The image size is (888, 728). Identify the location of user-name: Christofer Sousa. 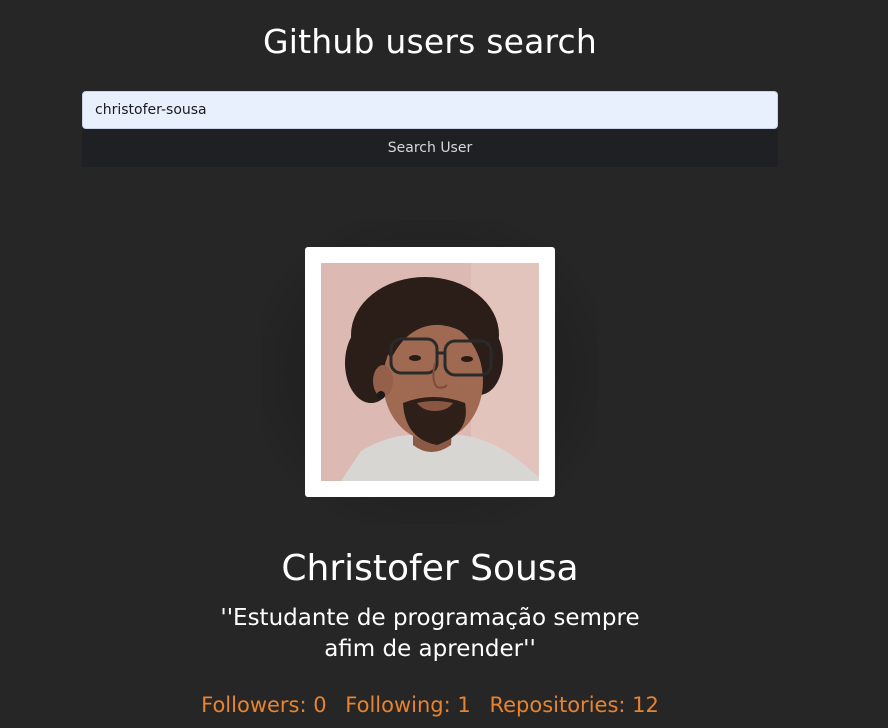
(430, 568).